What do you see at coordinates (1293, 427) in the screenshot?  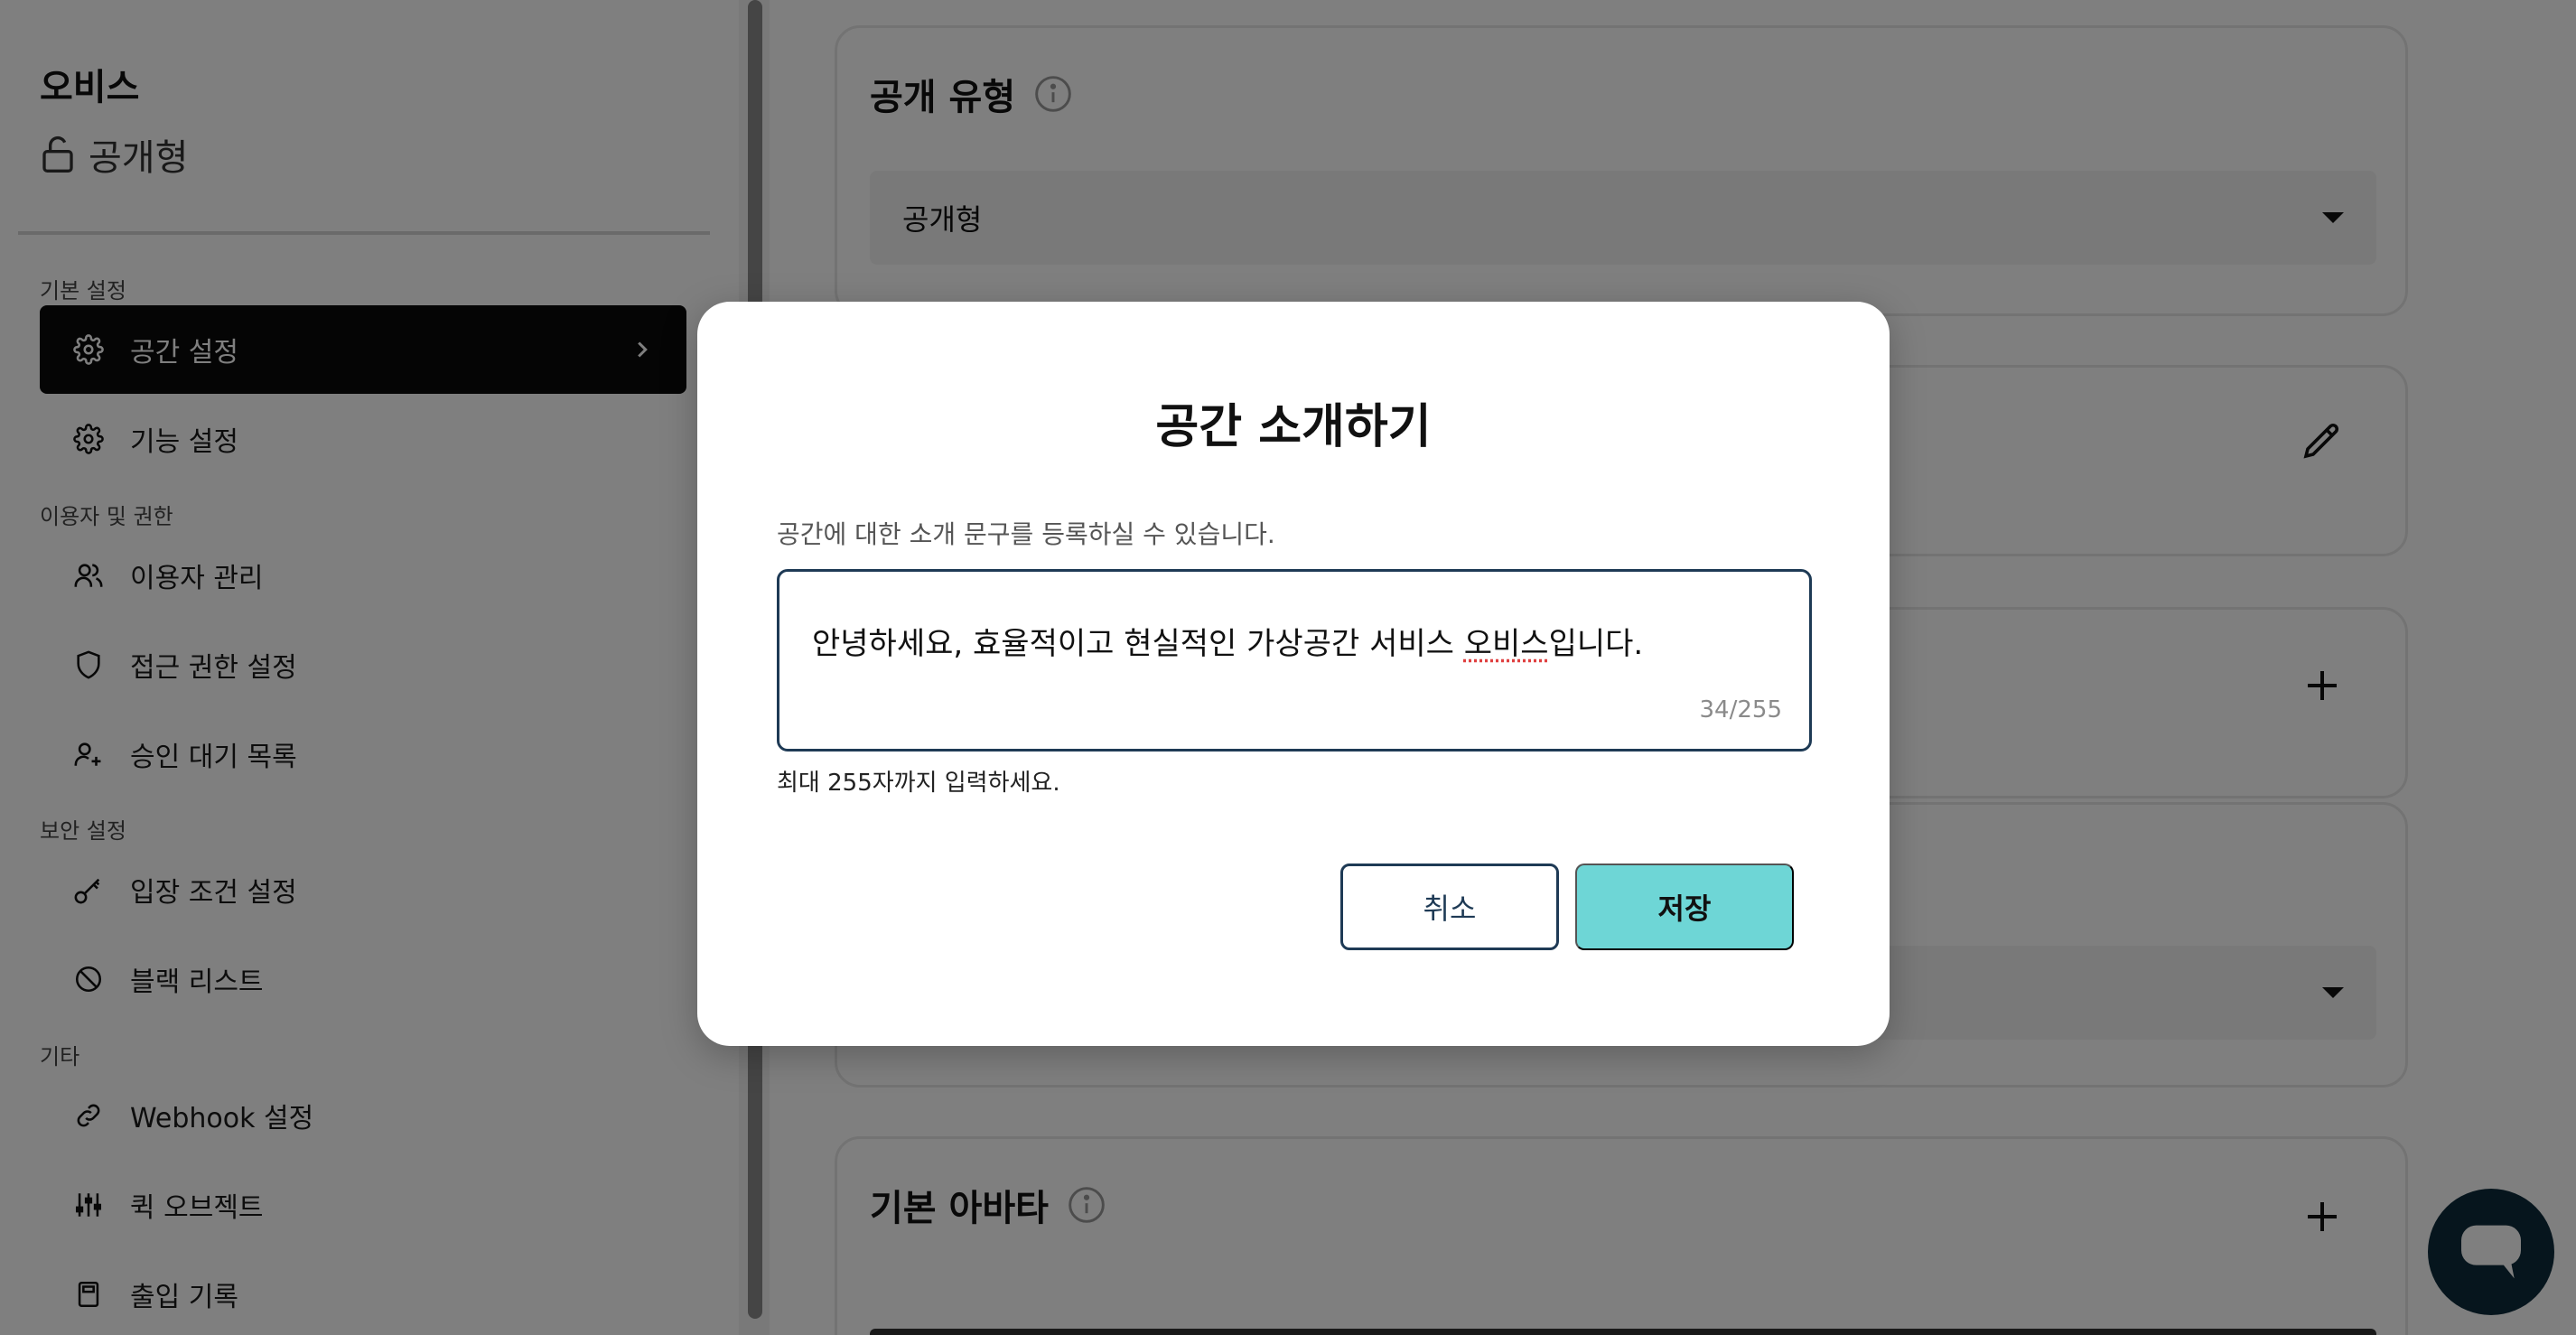 I see `modal-title: 공간 소개하기` at bounding box center [1293, 427].